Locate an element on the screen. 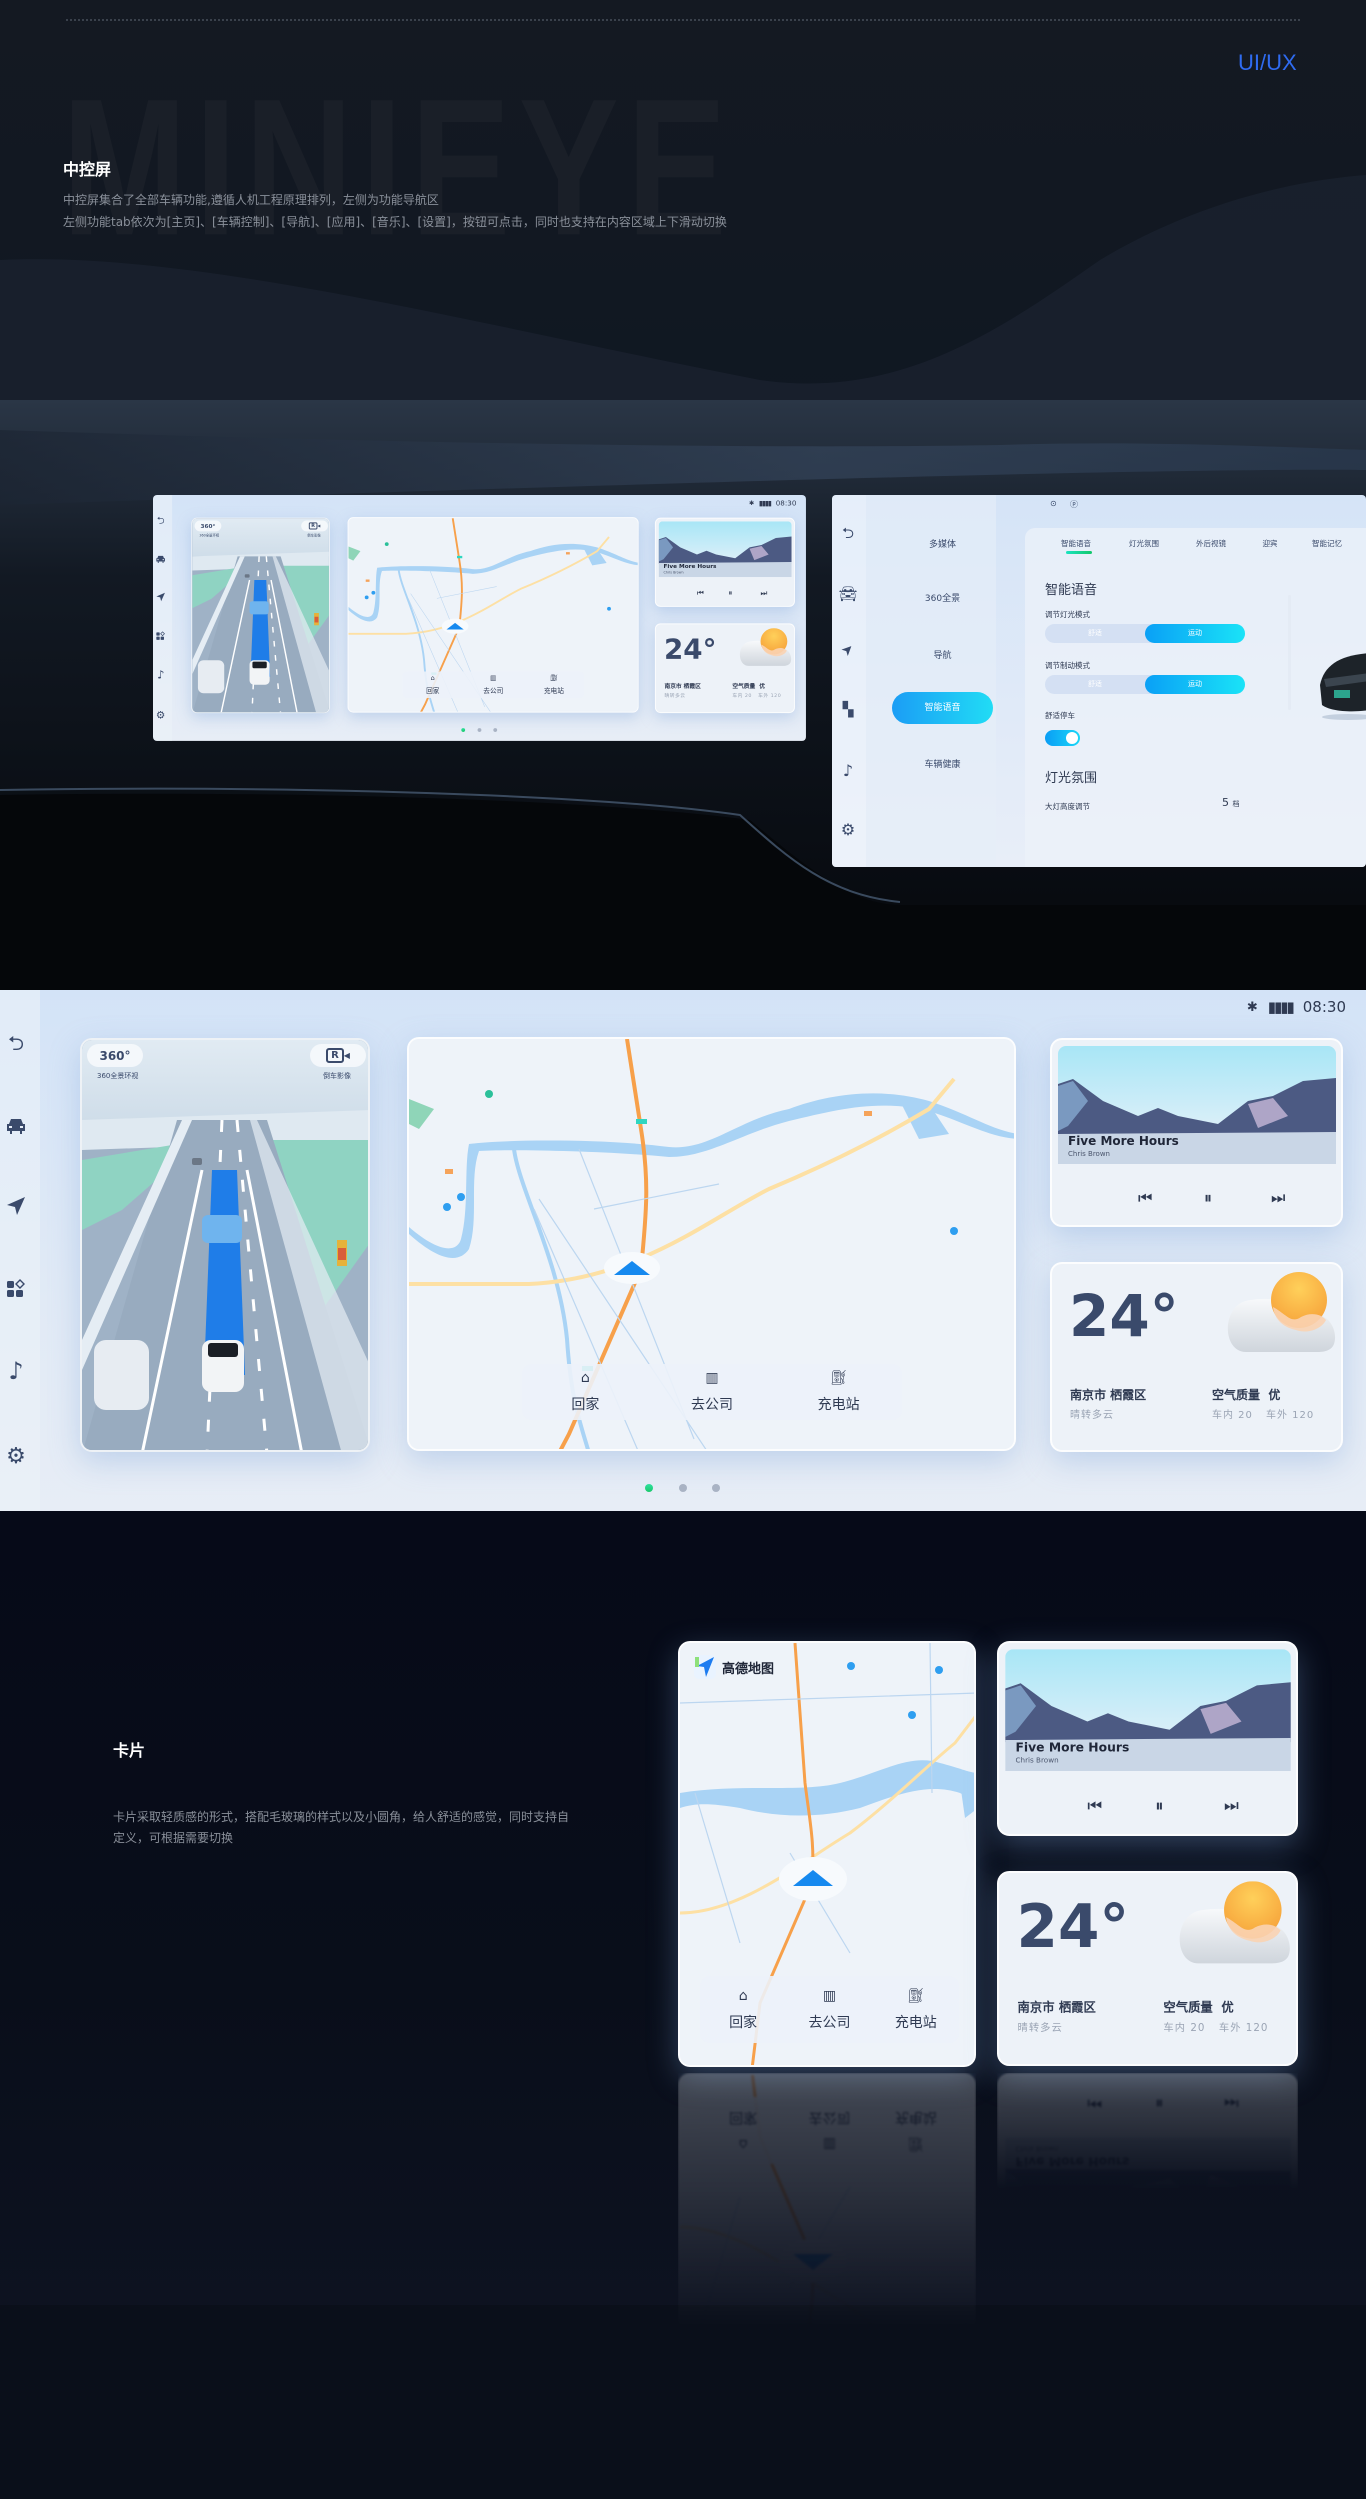 This screenshot has height=2499, width=1366. apps-icon is located at coordinates (160, 635).